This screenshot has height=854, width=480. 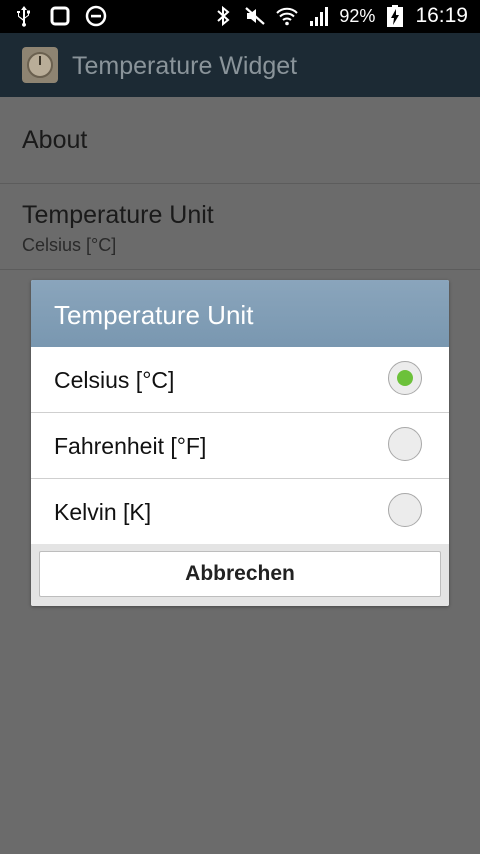 What do you see at coordinates (240, 140) in the screenshot?
I see `preference-about: About` at bounding box center [240, 140].